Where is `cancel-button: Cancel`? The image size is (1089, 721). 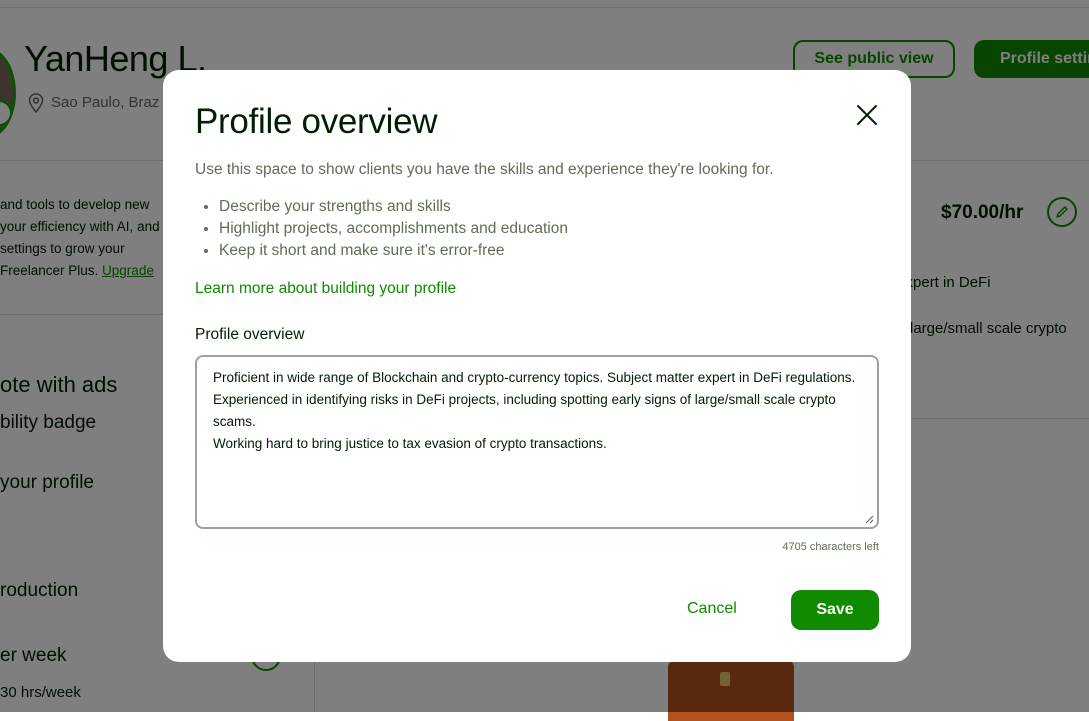 cancel-button: Cancel is located at coordinates (712, 609).